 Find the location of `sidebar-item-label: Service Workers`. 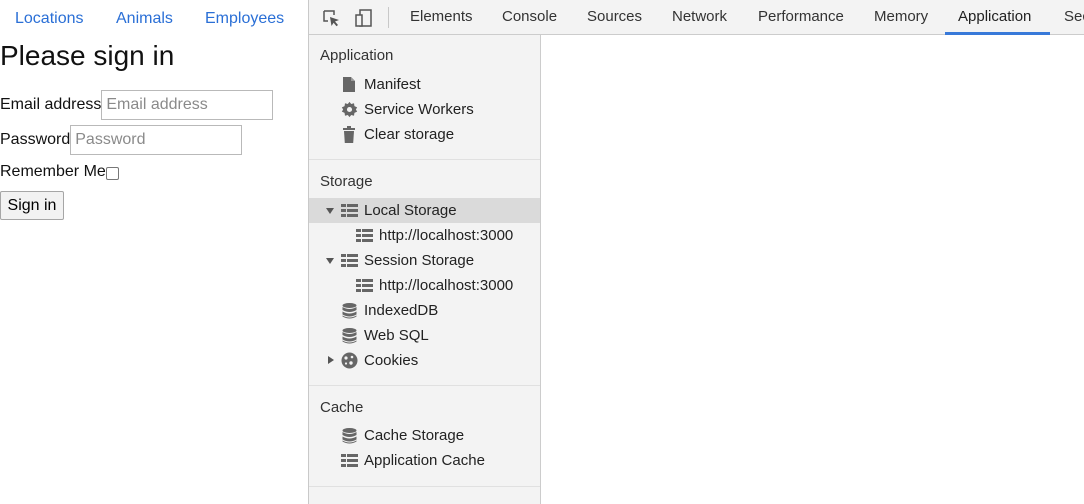

sidebar-item-label: Service Workers is located at coordinates (419, 109).